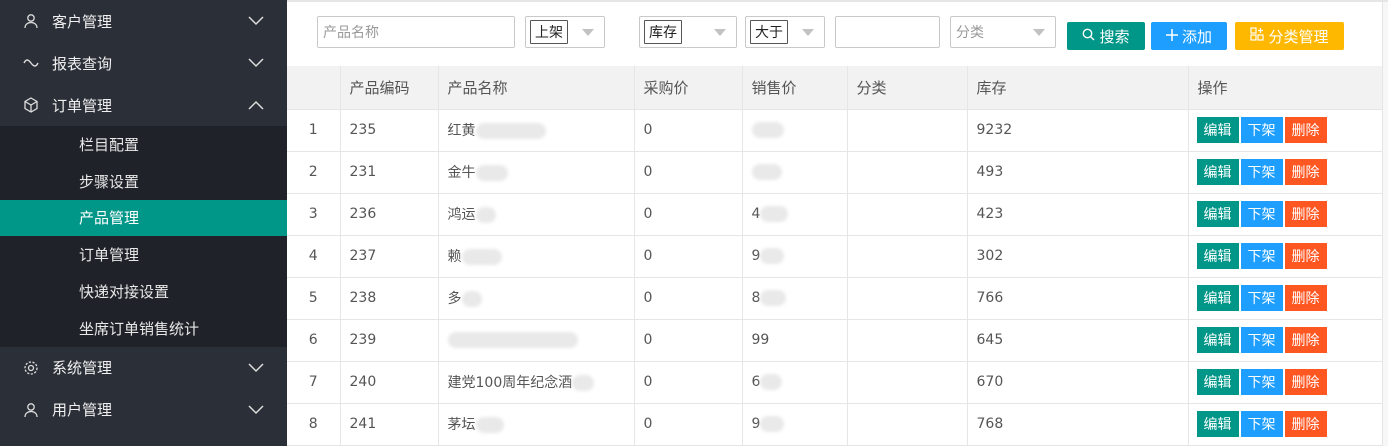 The height and width of the screenshot is (446, 1388). What do you see at coordinates (1078, 382) in the screenshot?
I see `cell-stock: 670` at bounding box center [1078, 382].